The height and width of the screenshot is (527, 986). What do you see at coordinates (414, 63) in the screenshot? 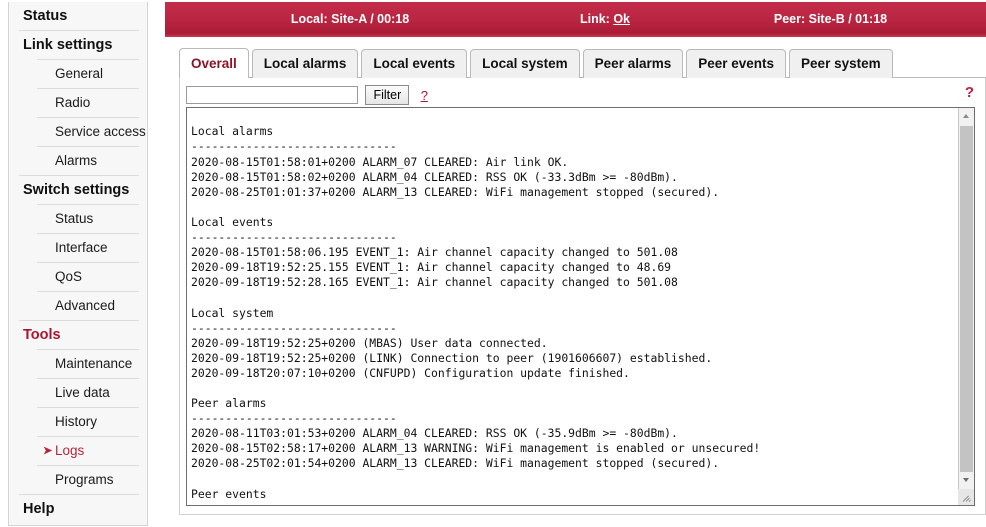
I see `tab-local-events: Local events` at bounding box center [414, 63].